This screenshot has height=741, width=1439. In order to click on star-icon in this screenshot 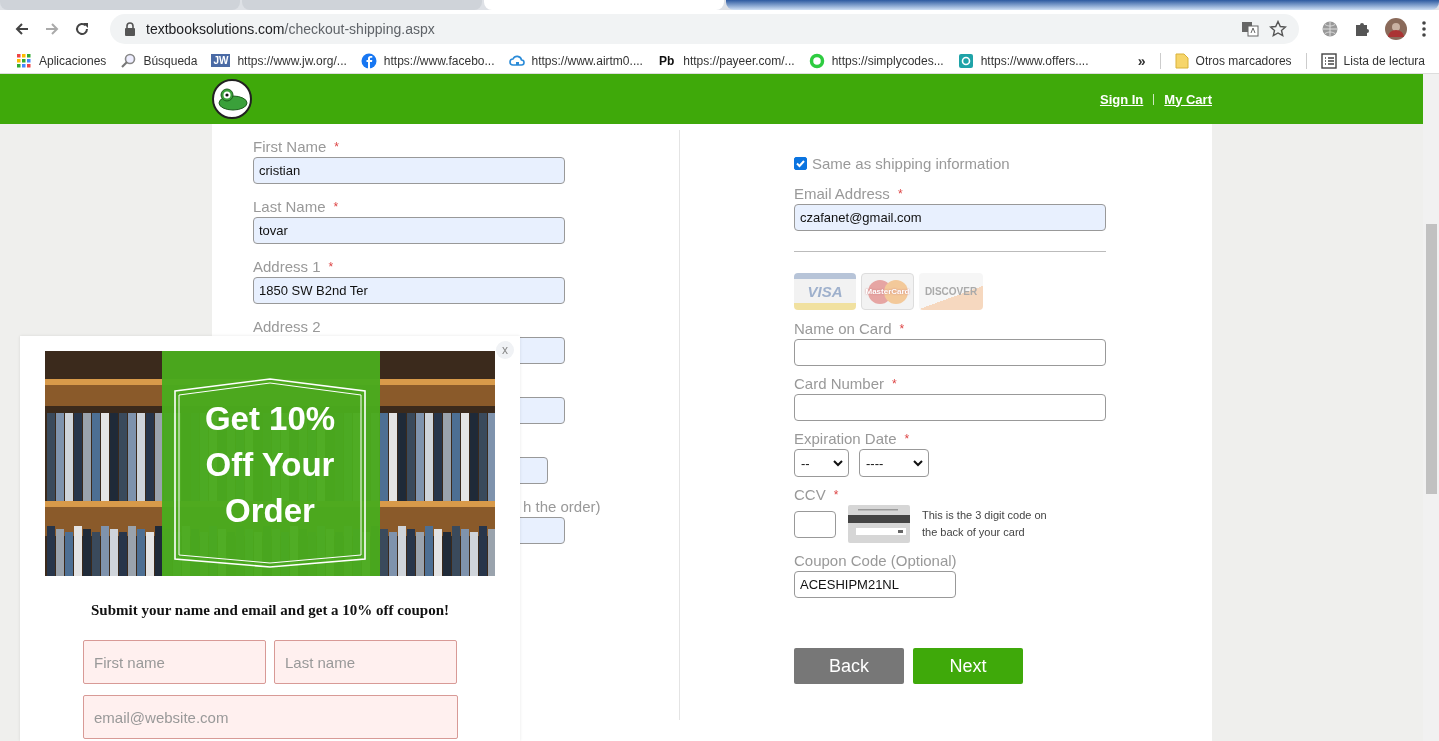, I will do `click(1278, 29)`.